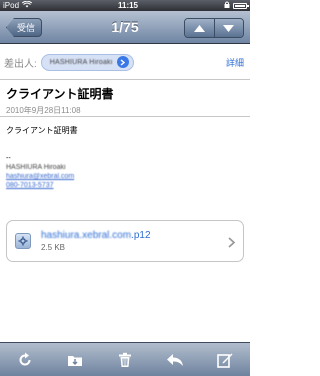 The width and height of the screenshot is (320, 376). I want to click on attachment-filename-base: hashiura.xebral.com, so click(86, 235).